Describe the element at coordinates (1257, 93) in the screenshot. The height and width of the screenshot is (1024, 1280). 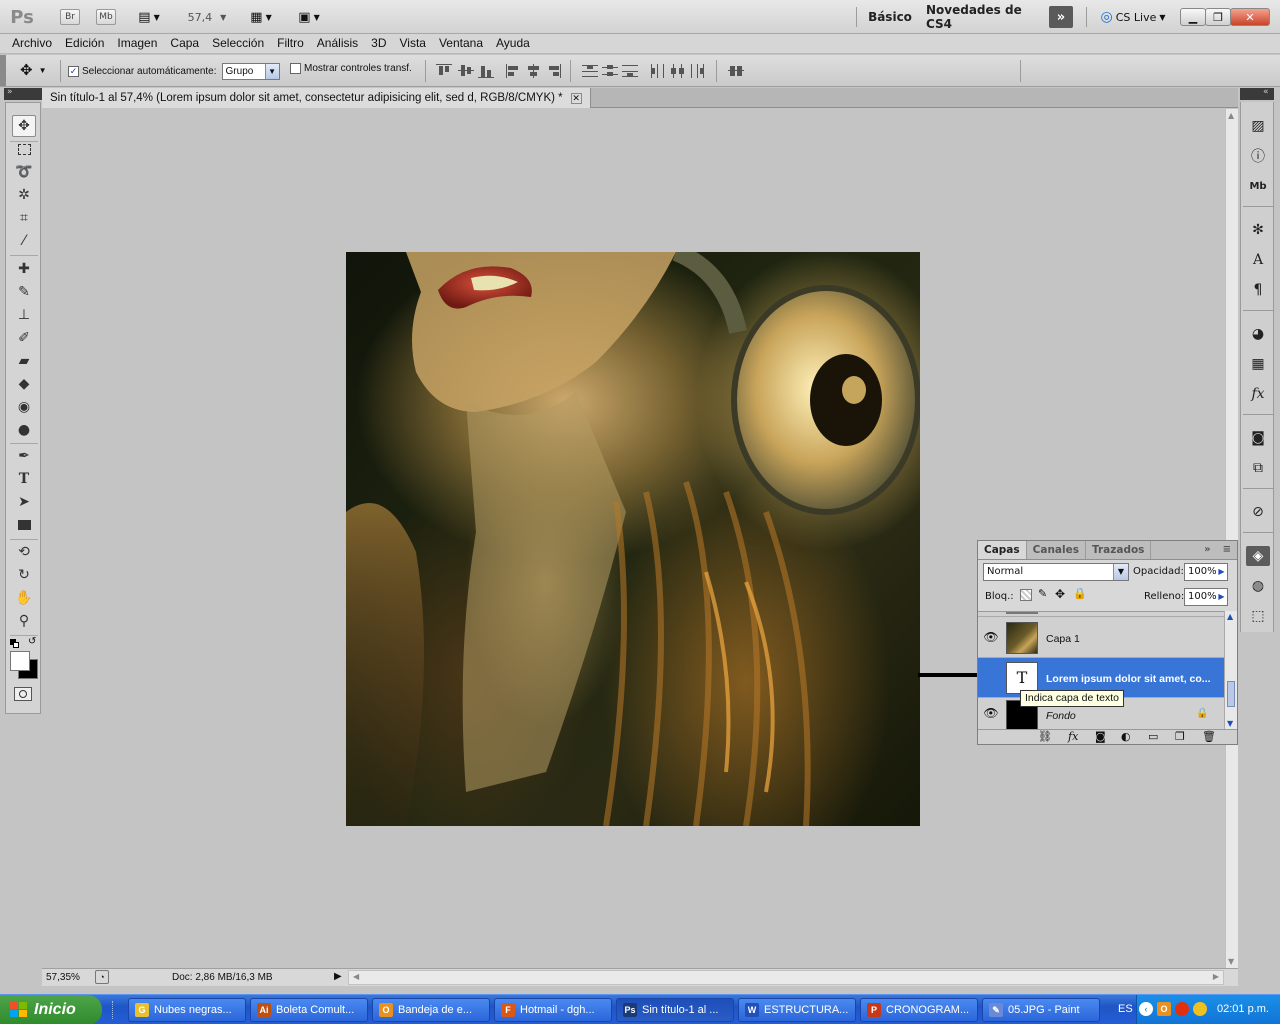
I see `right-dock-collapse-bar: «` at that location.